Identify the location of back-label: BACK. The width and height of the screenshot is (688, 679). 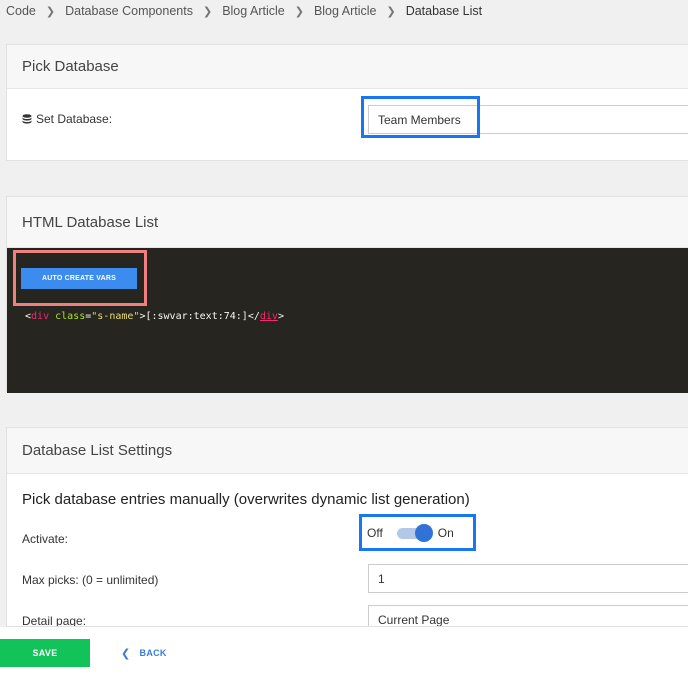
(153, 653).